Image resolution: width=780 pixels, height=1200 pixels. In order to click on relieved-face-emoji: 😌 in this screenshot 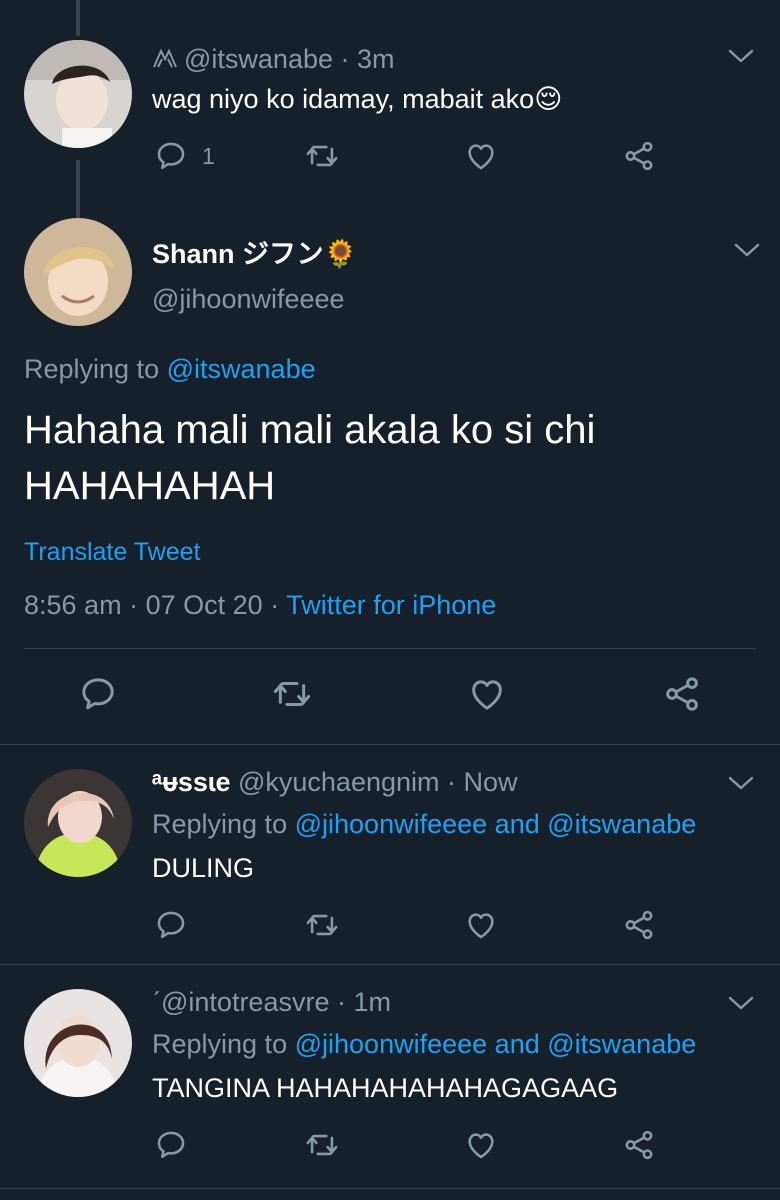, I will do `click(548, 99)`.